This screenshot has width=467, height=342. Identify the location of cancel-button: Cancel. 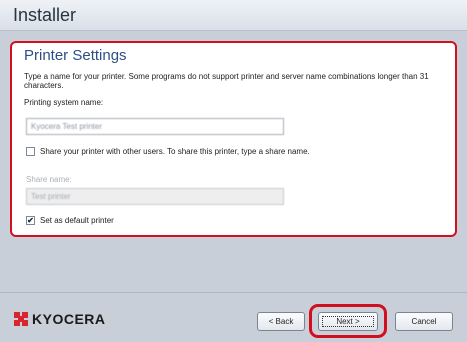
(424, 321).